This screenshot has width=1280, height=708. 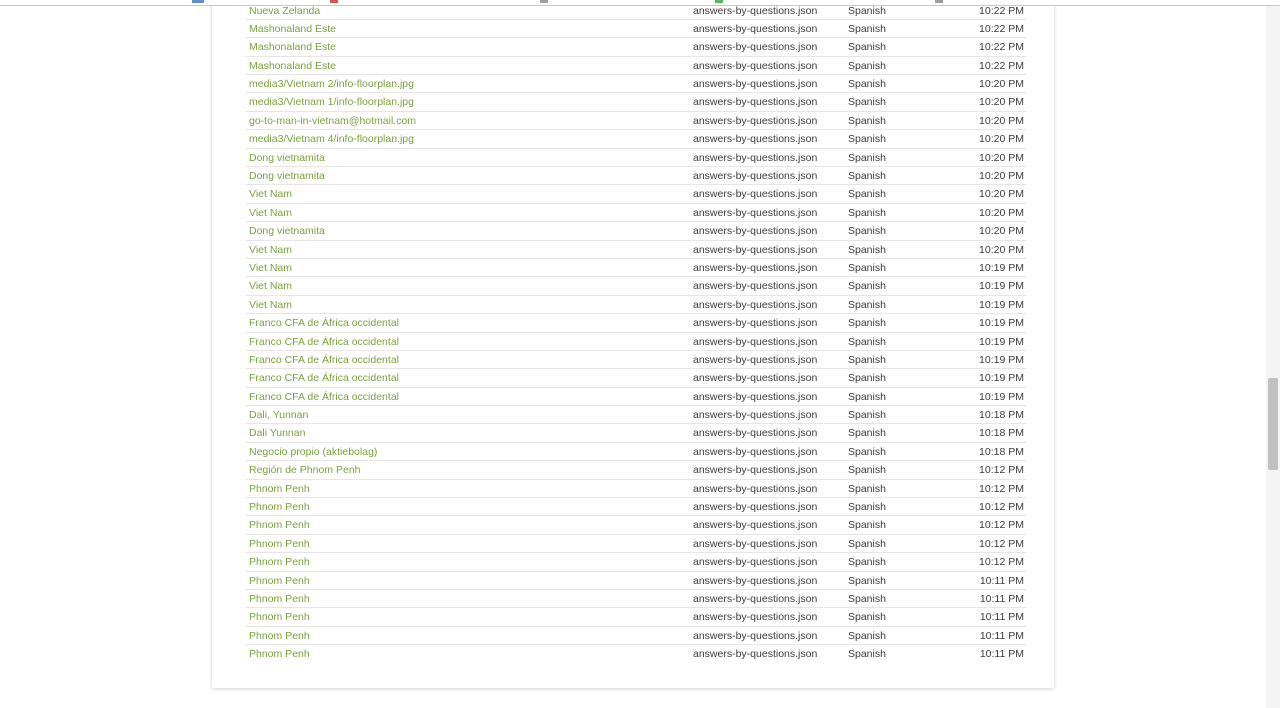 I want to click on header-fragment, so click(x=198, y=1).